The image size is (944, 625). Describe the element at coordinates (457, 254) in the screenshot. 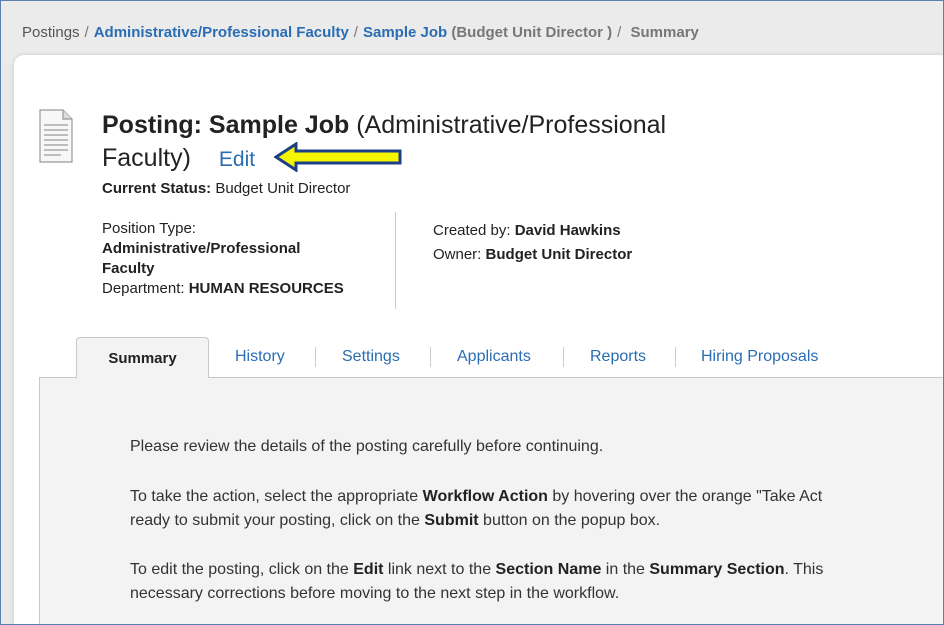

I see `owner-label: Owner:` at that location.